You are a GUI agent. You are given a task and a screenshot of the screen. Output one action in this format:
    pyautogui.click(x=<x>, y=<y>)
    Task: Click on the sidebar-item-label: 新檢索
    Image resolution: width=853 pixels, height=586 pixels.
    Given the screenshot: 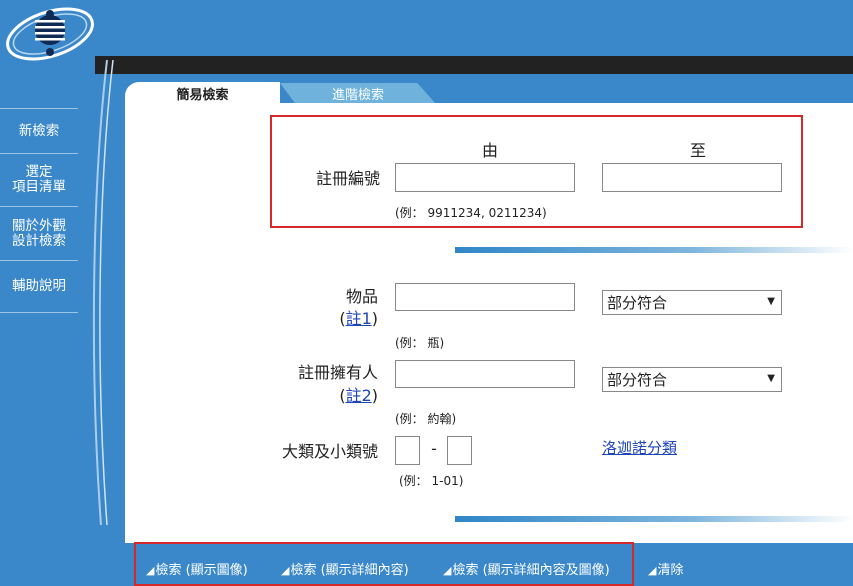 What is the action you would take?
    pyautogui.click(x=39, y=130)
    